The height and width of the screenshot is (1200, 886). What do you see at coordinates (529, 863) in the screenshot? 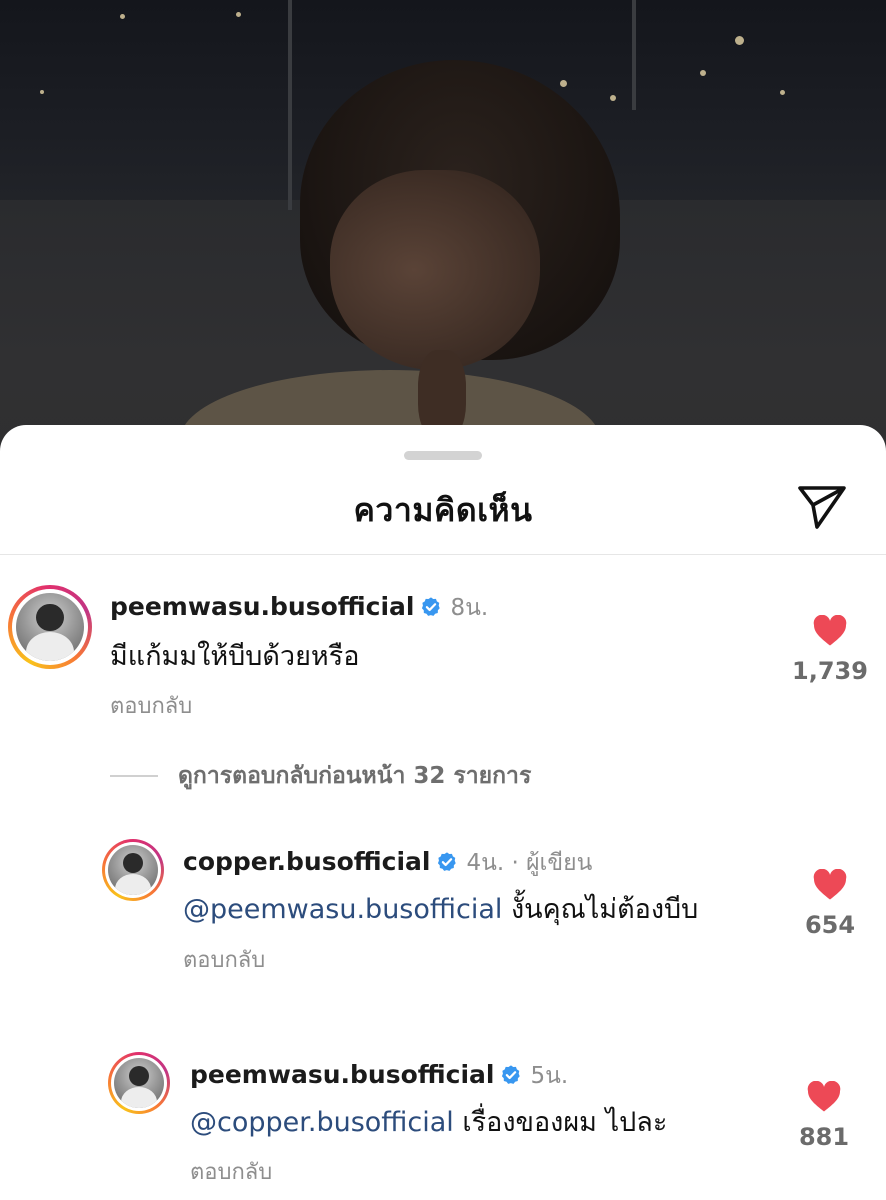
I see `comment-time: 4น. · ผู้เขียน` at bounding box center [529, 863].